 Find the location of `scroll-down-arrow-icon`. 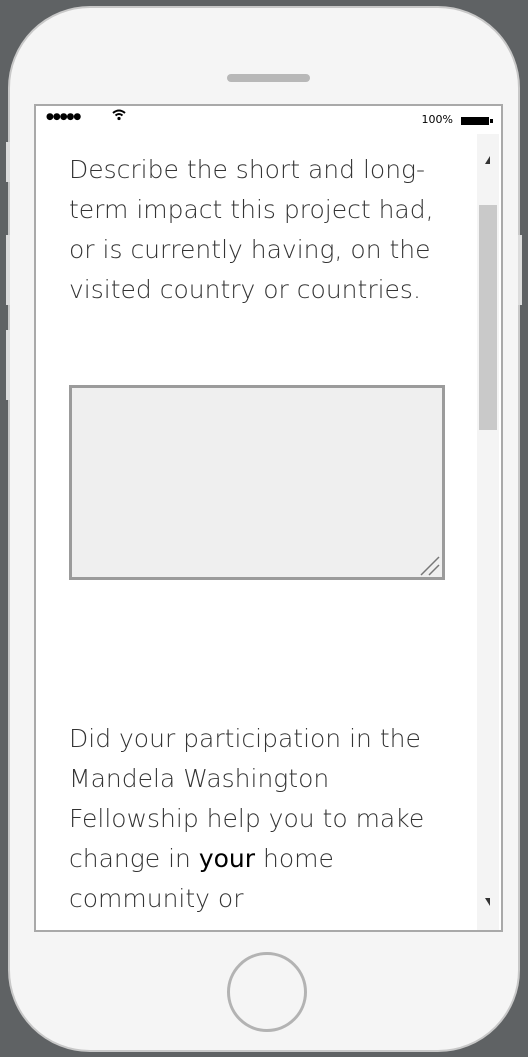

scroll-down-arrow-icon is located at coordinates (487, 902).